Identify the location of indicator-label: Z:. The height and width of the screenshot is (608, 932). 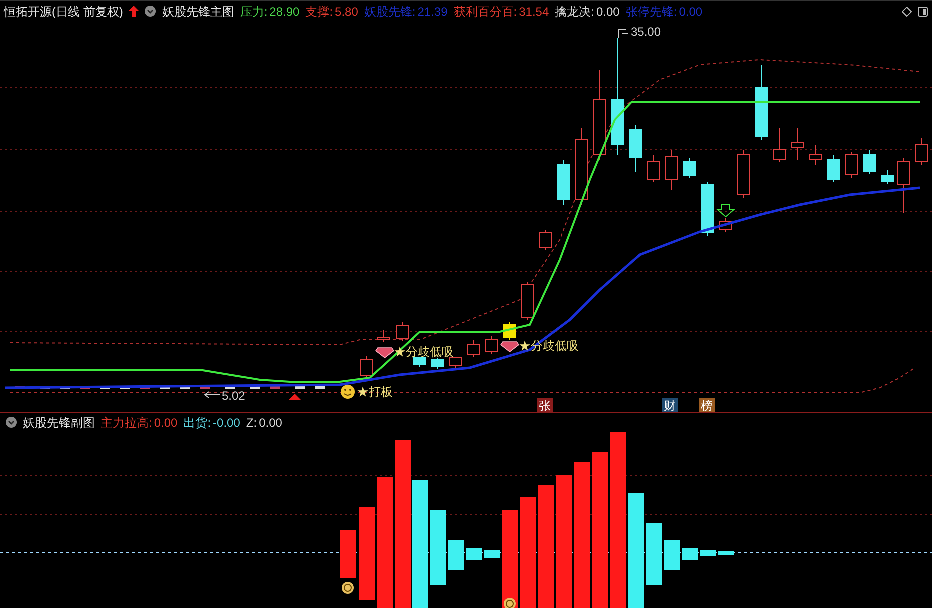
(252, 423).